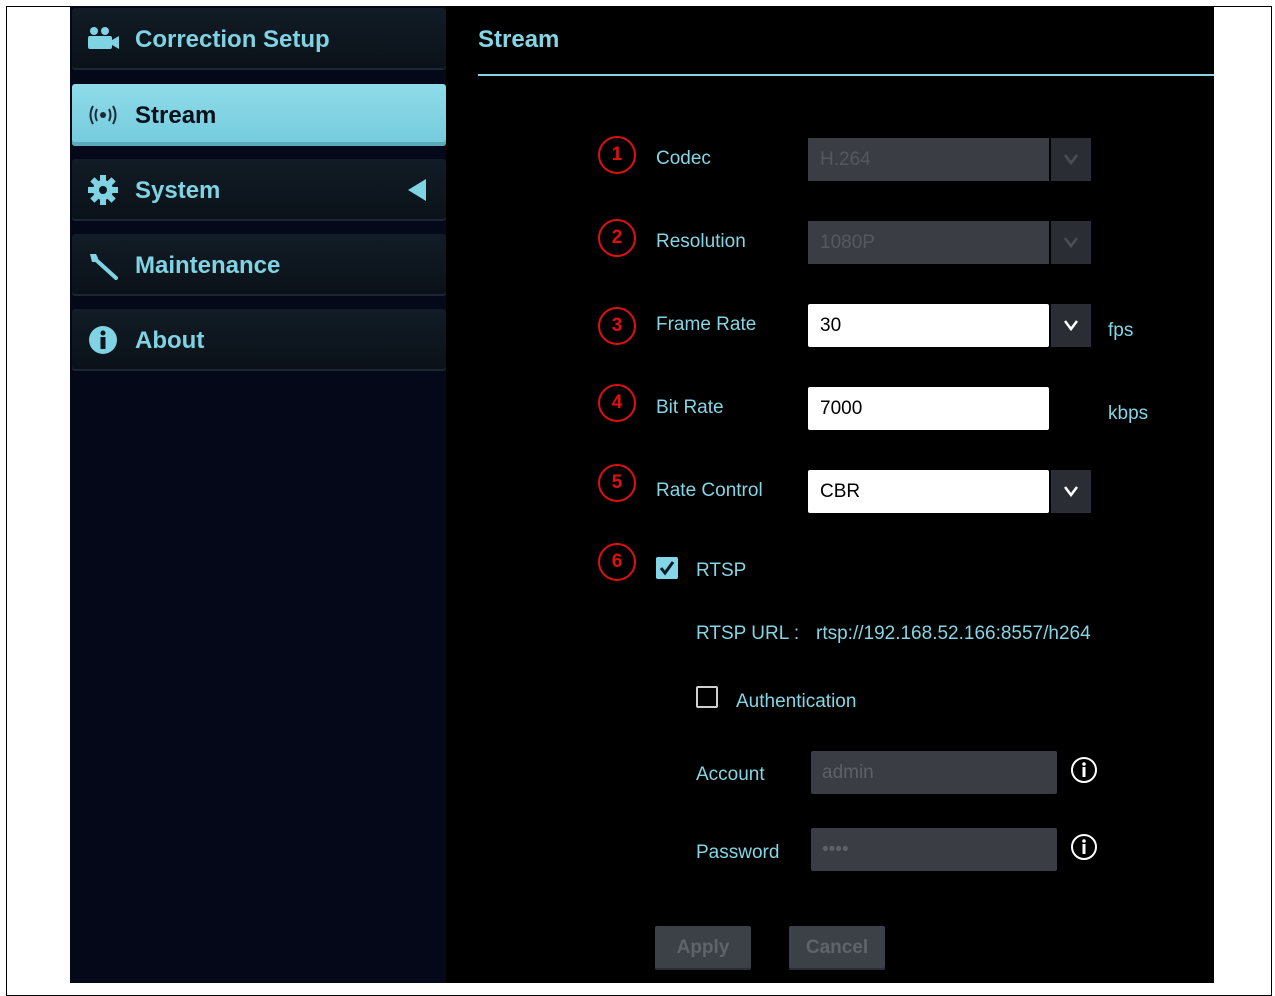 Image resolution: width=1275 pixels, height=996 pixels. What do you see at coordinates (709, 490) in the screenshot?
I see `rate-control-label: Rate Control` at bounding box center [709, 490].